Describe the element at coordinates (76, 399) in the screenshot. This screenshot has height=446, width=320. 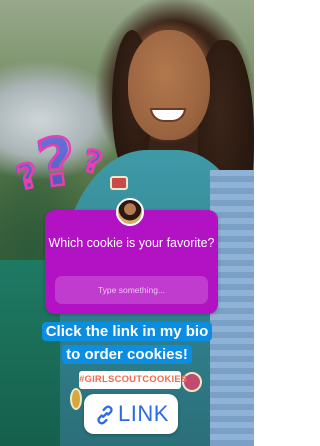
I see `vest-patch` at that location.